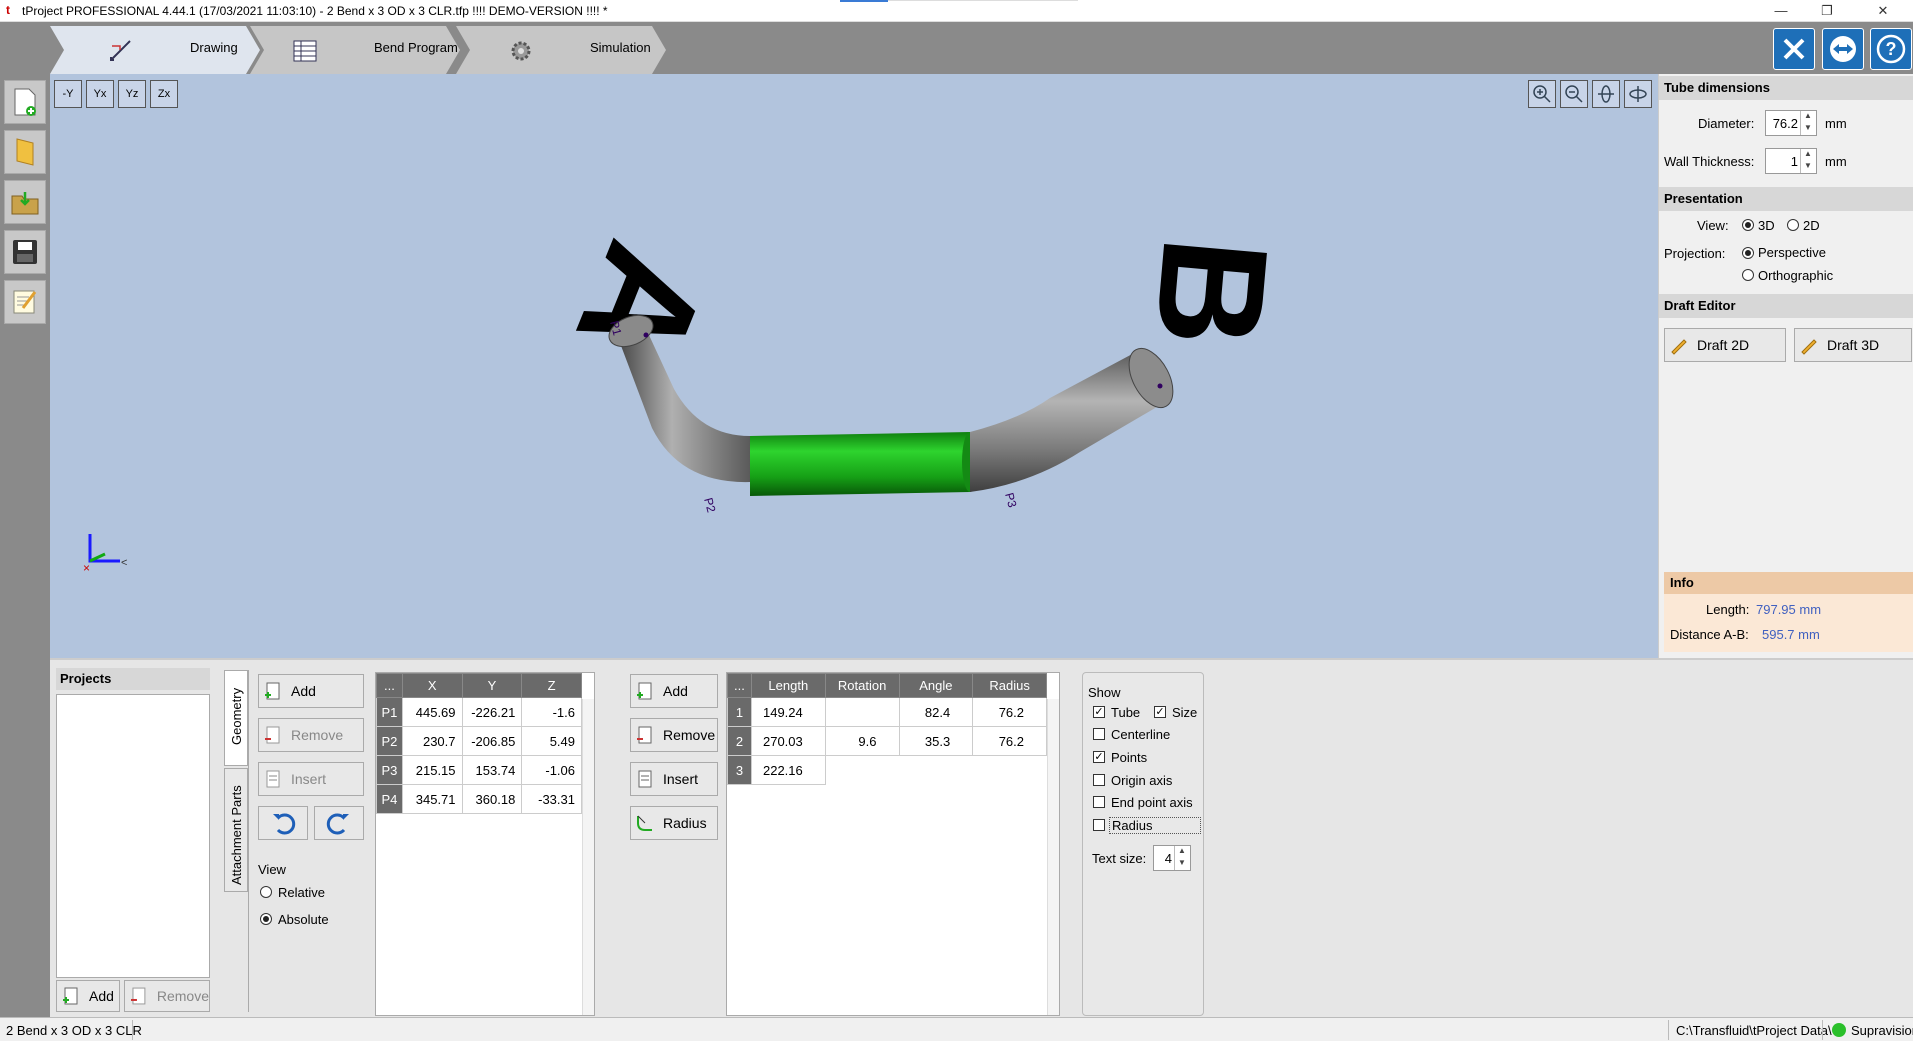 The image size is (1913, 1041). I want to click on notes-button, so click(25, 302).